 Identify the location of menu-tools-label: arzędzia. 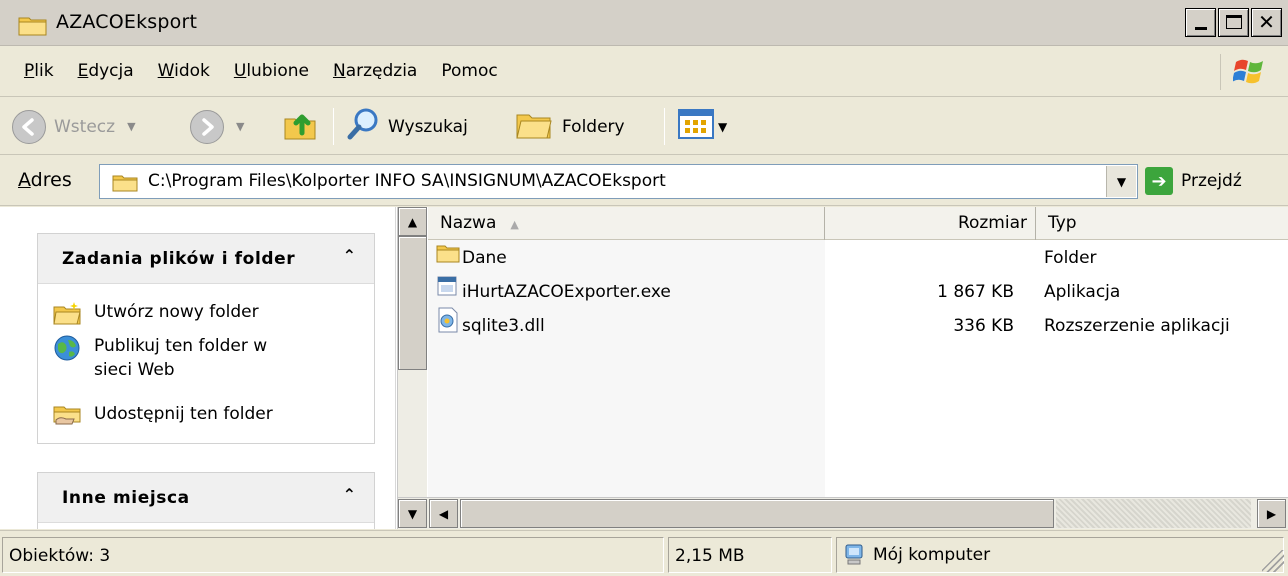
(381, 71).